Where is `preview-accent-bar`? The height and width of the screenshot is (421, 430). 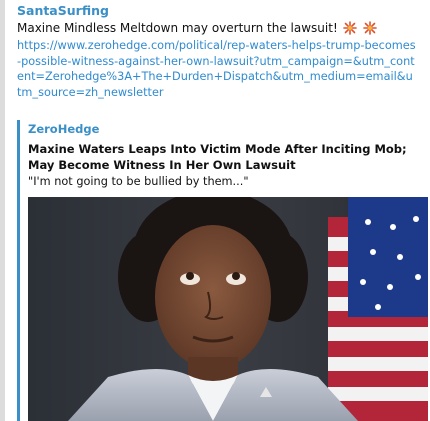
preview-accent-bar is located at coordinates (18, 270).